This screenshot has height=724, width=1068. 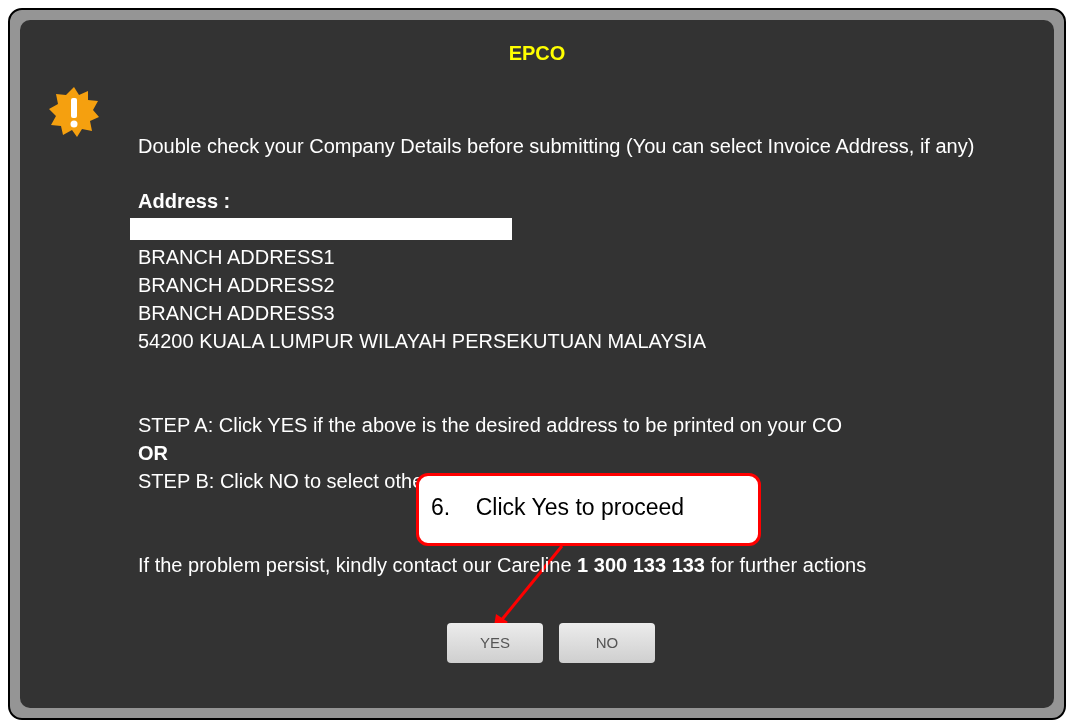 What do you see at coordinates (495, 643) in the screenshot?
I see `dialog-button: YES` at bounding box center [495, 643].